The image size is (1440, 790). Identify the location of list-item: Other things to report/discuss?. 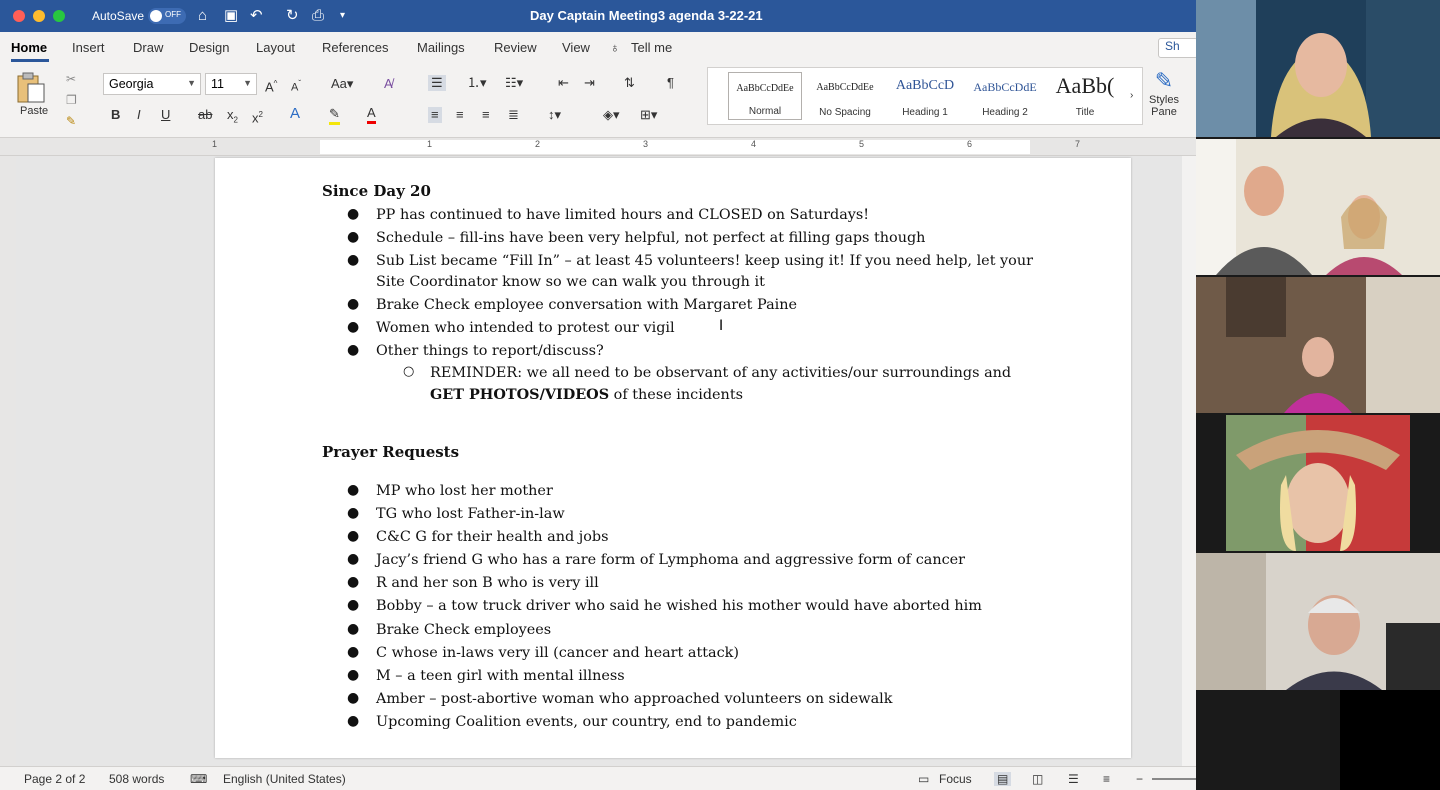
(490, 351).